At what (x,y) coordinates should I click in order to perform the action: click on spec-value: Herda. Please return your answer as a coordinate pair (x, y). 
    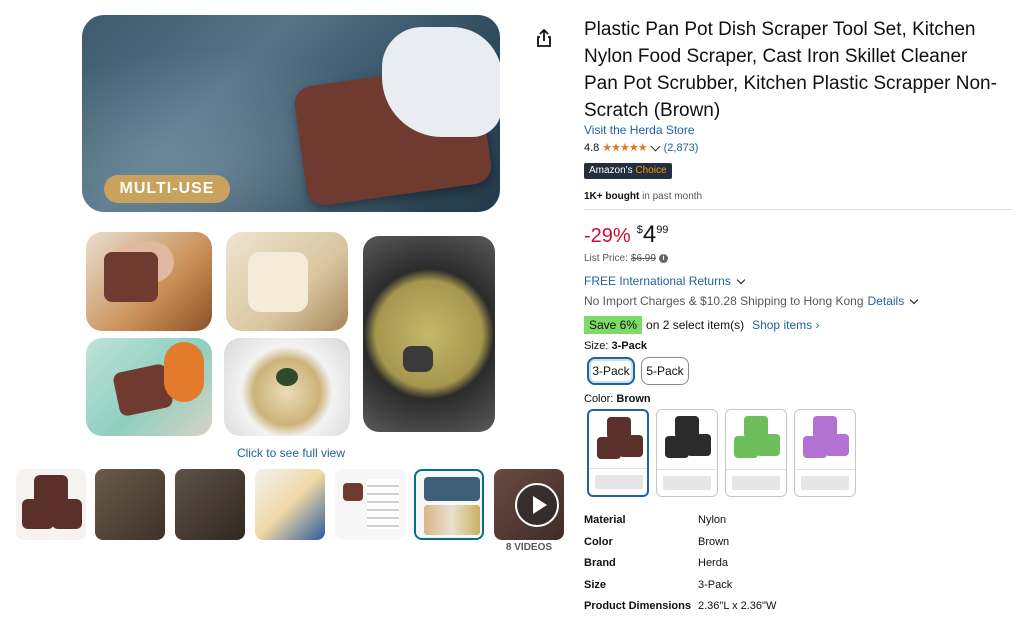
    Looking at the image, I should click on (713, 563).